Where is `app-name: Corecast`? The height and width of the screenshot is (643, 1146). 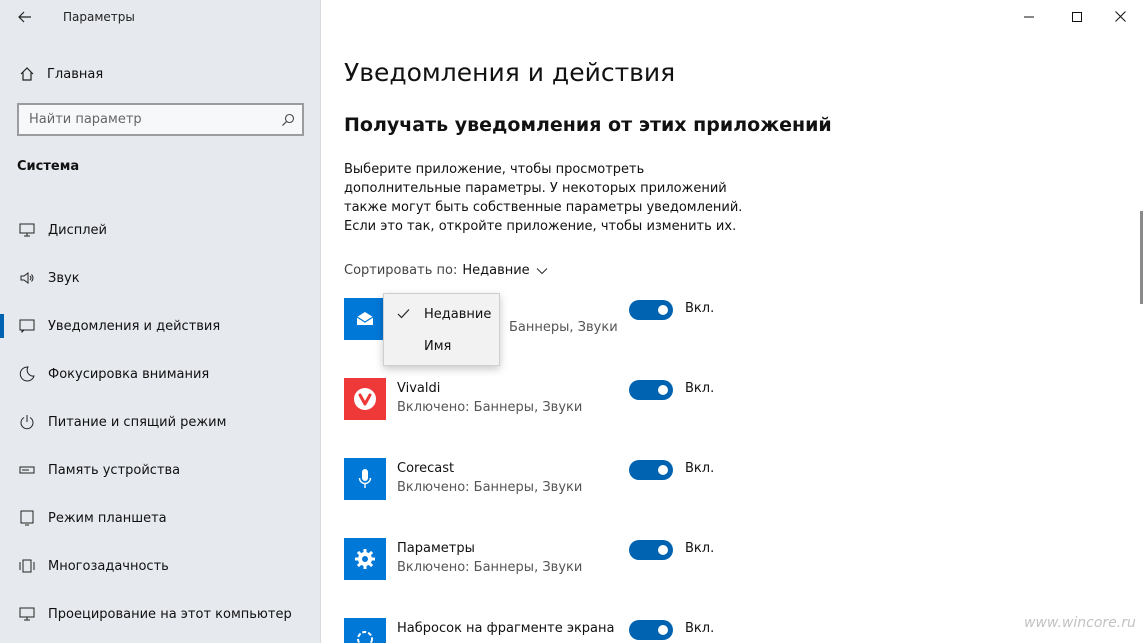
app-name: Corecast is located at coordinates (426, 468).